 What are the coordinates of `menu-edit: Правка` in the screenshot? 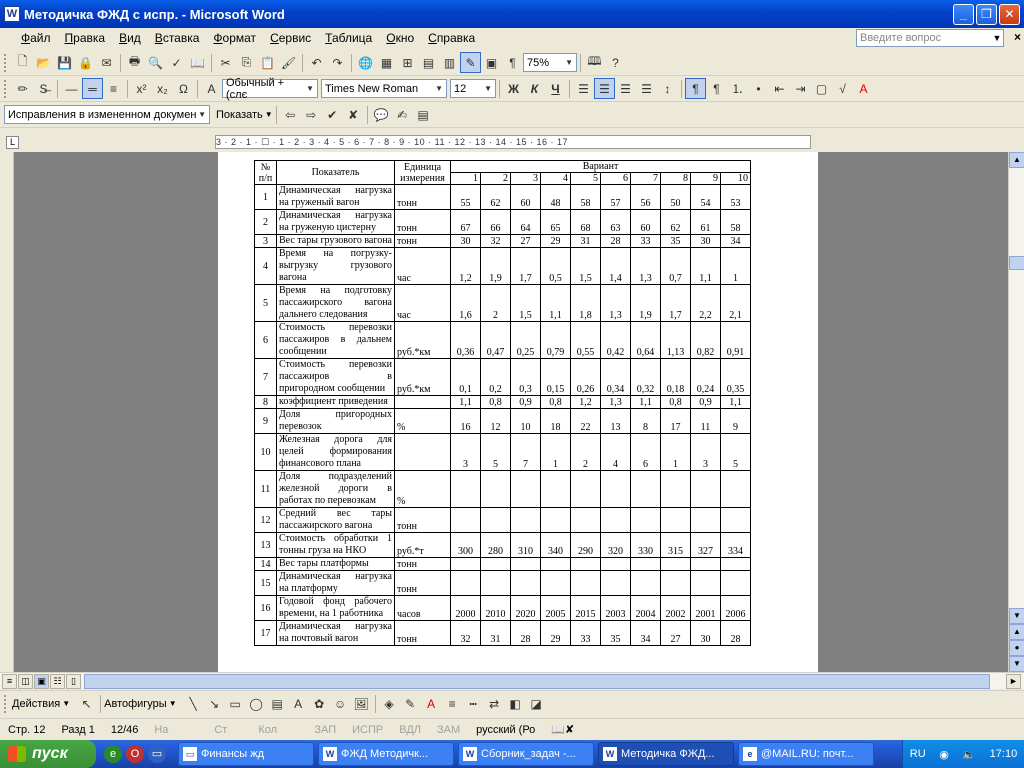 It's located at (85, 38).